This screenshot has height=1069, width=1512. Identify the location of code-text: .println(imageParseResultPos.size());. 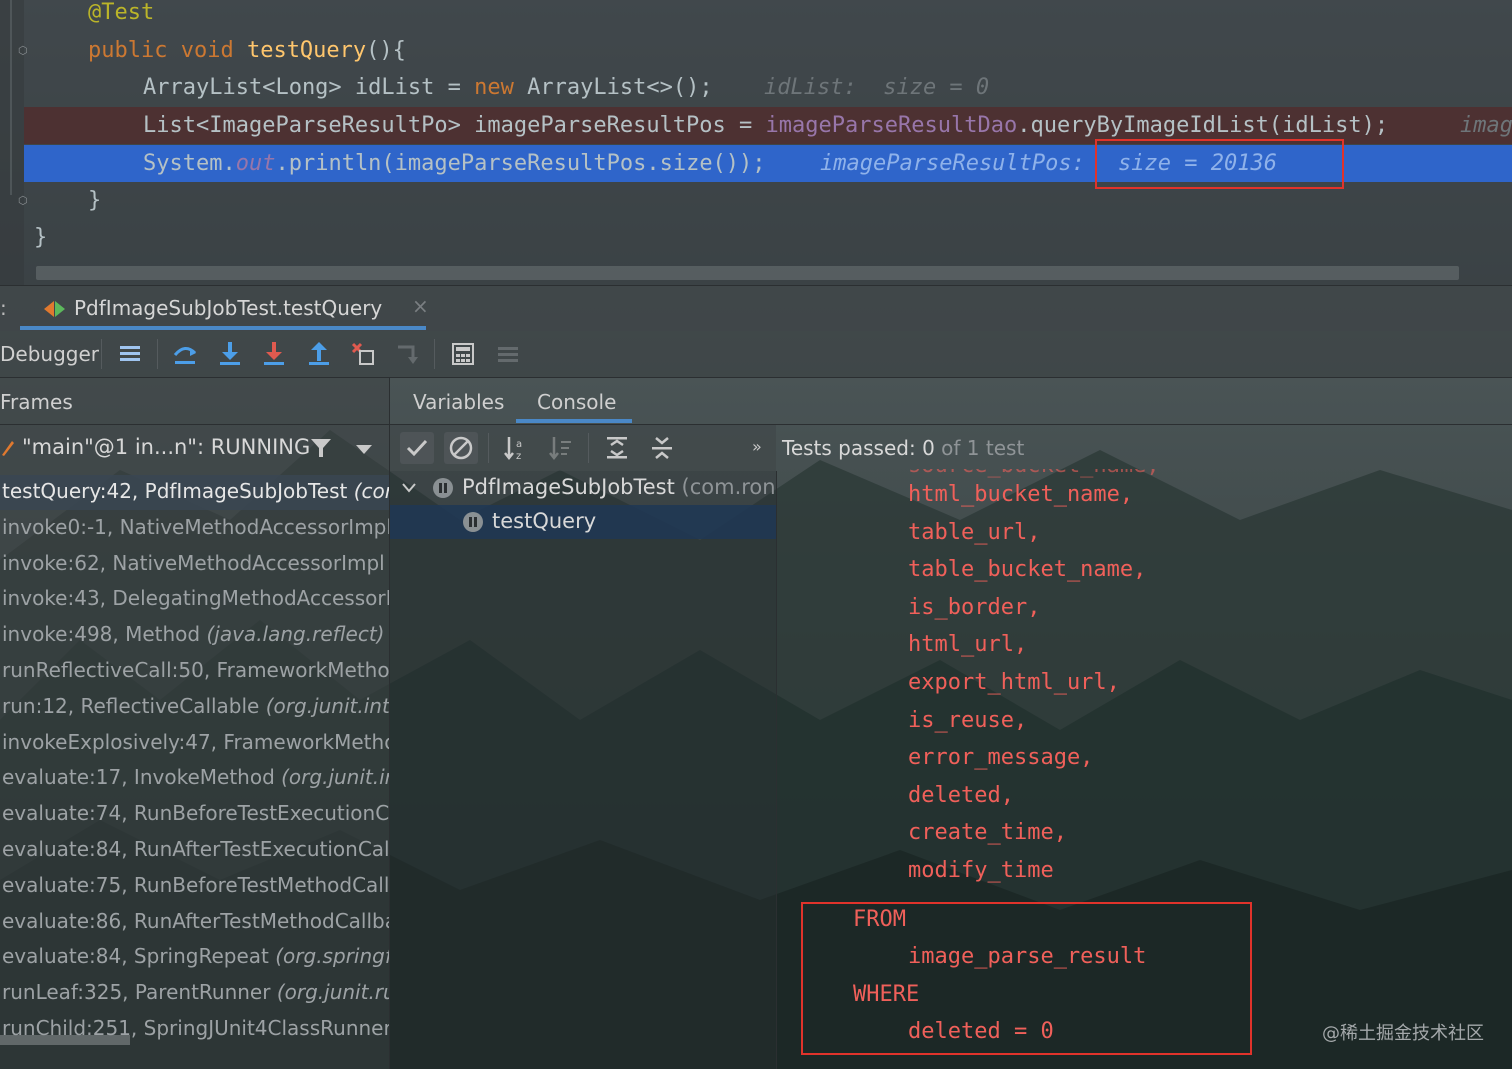
(520, 163).